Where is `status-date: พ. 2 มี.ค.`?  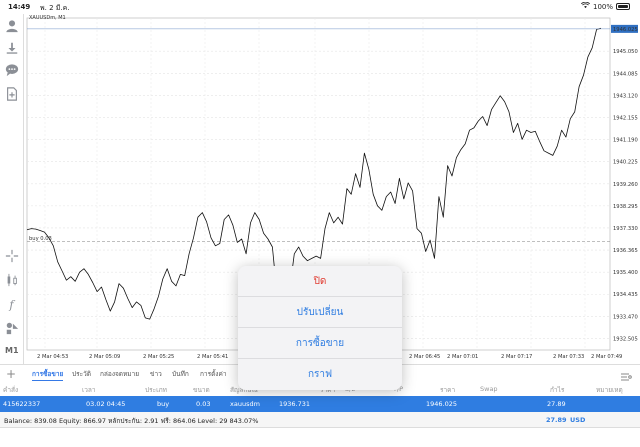 status-date: พ. 2 มี.ค. is located at coordinates (55, 8).